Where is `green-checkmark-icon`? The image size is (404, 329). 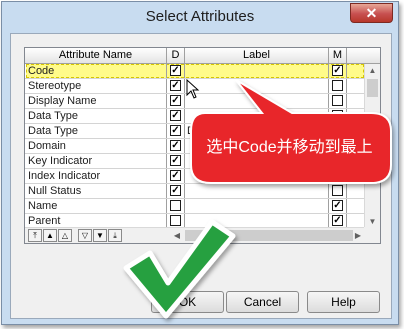
green-checkmark-icon is located at coordinates (179, 269).